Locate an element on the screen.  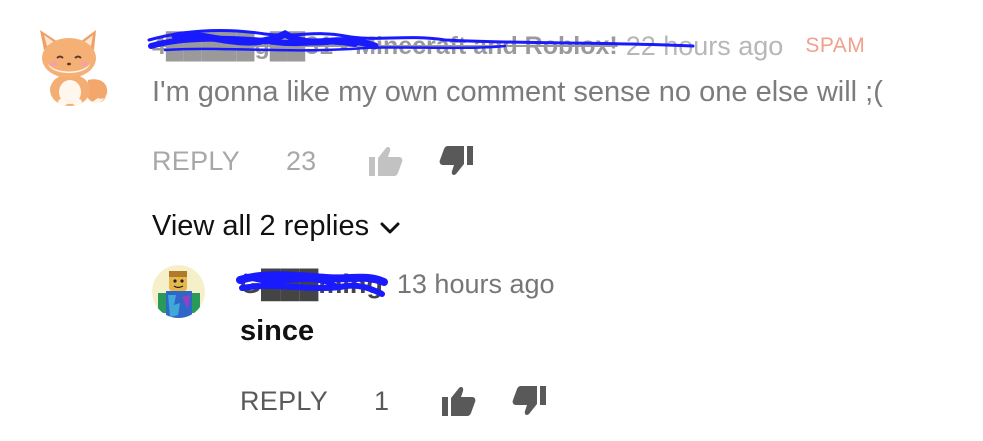
spam-badge: SPAM is located at coordinates (835, 45).